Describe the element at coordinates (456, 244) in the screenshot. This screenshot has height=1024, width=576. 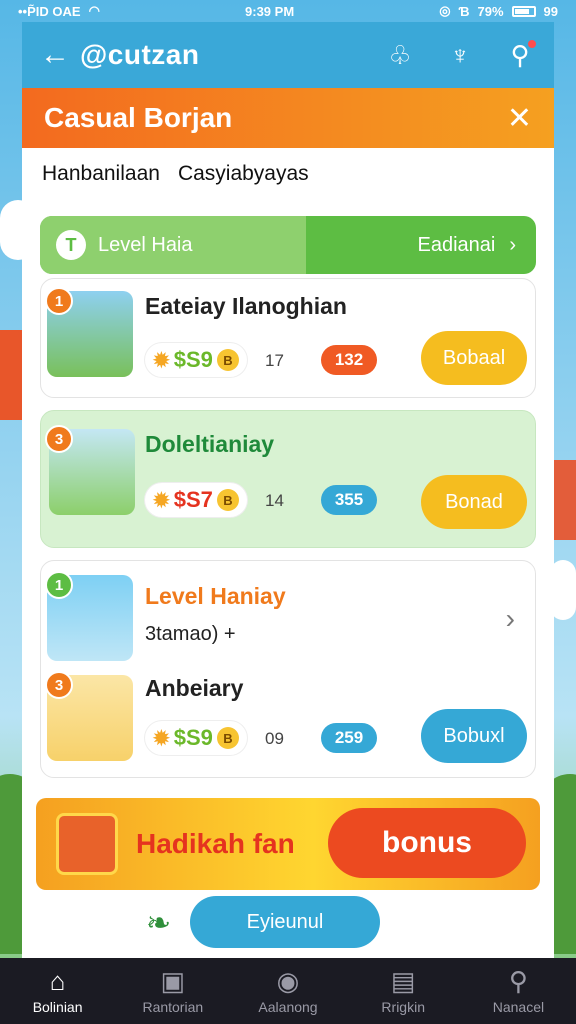
I see `level-right-label: Eadianai` at that location.